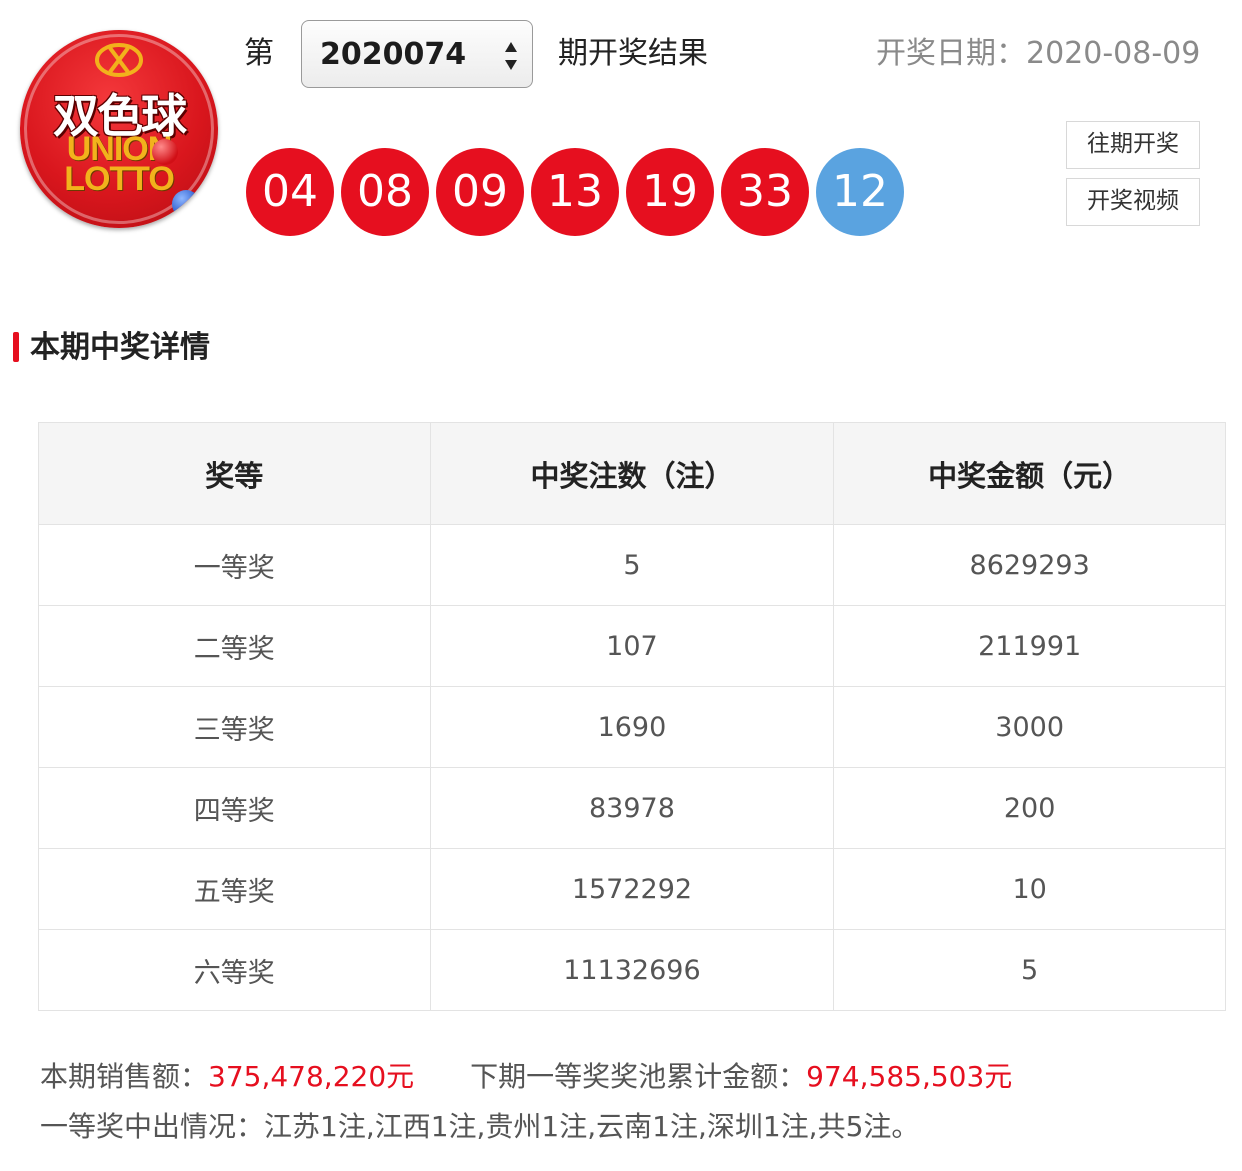  I want to click on red-ball: 13, so click(575, 192).